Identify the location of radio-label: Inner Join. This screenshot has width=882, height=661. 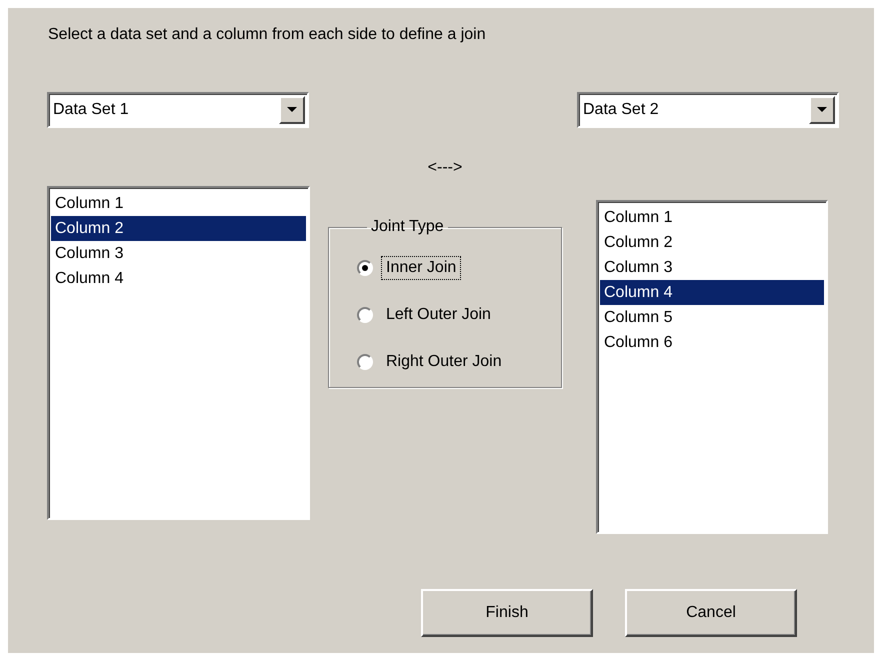
(421, 268).